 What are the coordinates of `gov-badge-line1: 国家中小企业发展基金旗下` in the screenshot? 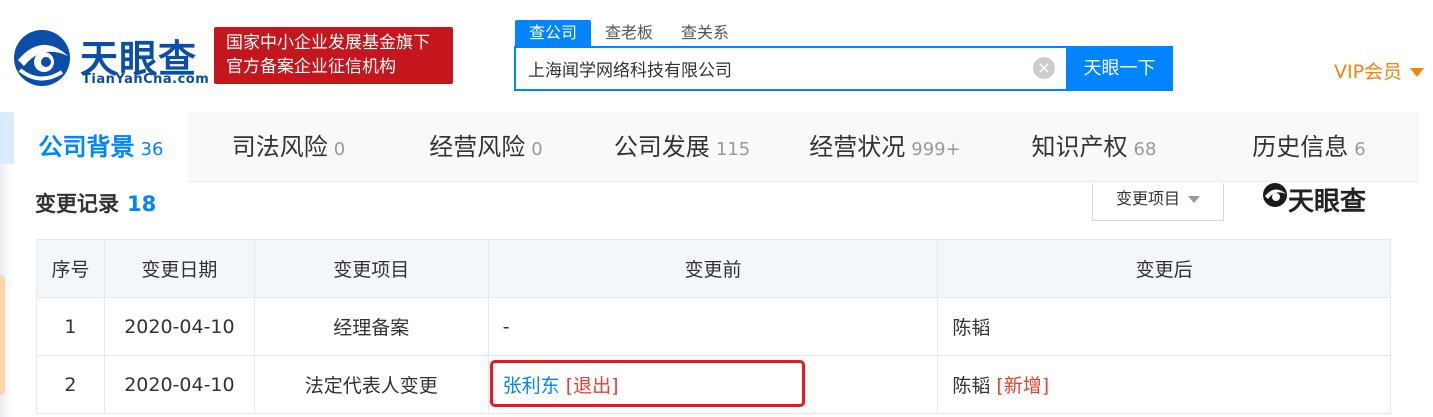 It's located at (328, 43).